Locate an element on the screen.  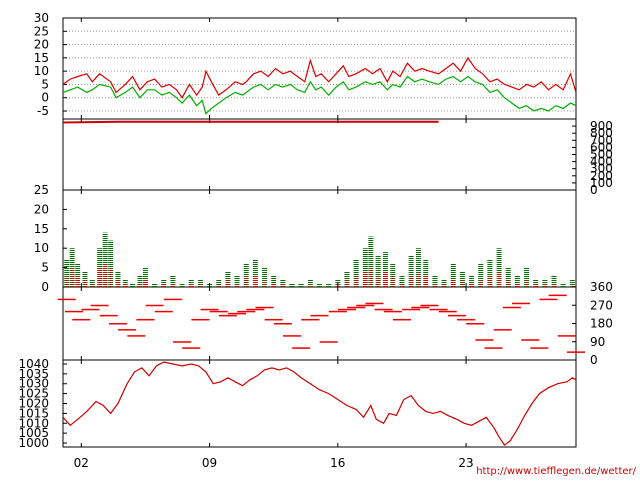
temperature-y-tick-label: -5 is located at coordinates (43, 111).